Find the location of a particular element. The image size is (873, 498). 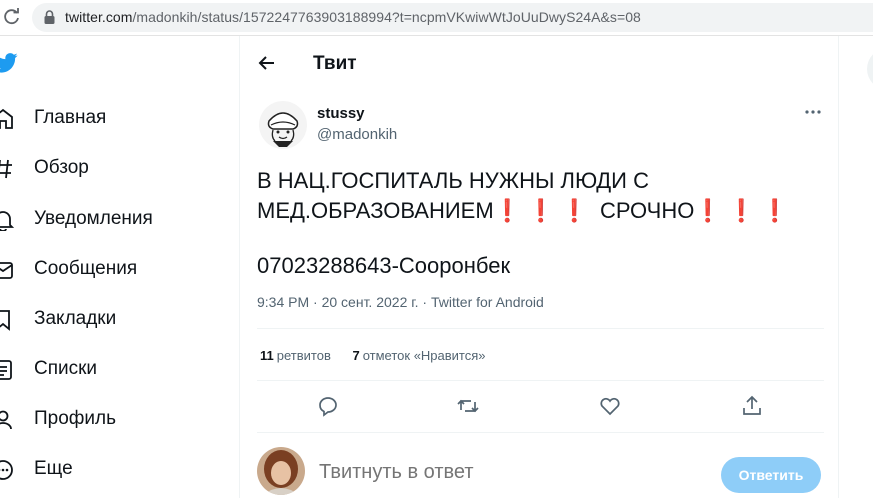

current-user-avatar is located at coordinates (281, 471).